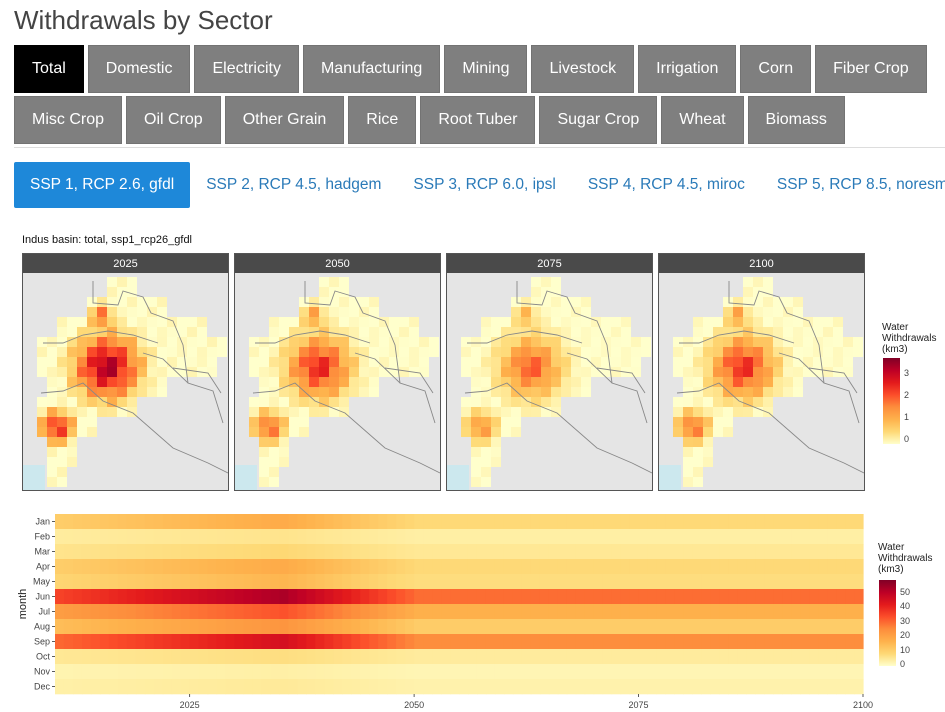 This screenshot has width=945, height=712. Describe the element at coordinates (796, 120) in the screenshot. I see `sector-button-biomass: Biomass` at that location.